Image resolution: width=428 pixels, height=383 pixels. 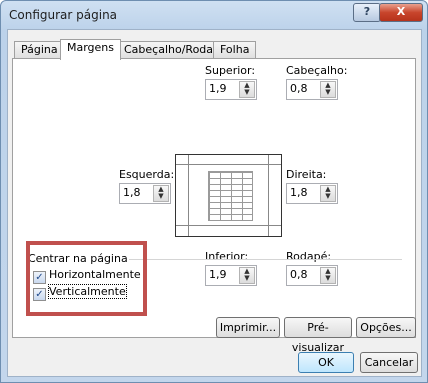 What do you see at coordinates (218, 274) in the screenshot?
I see `bottom-margin-value: 1,9` at bounding box center [218, 274].